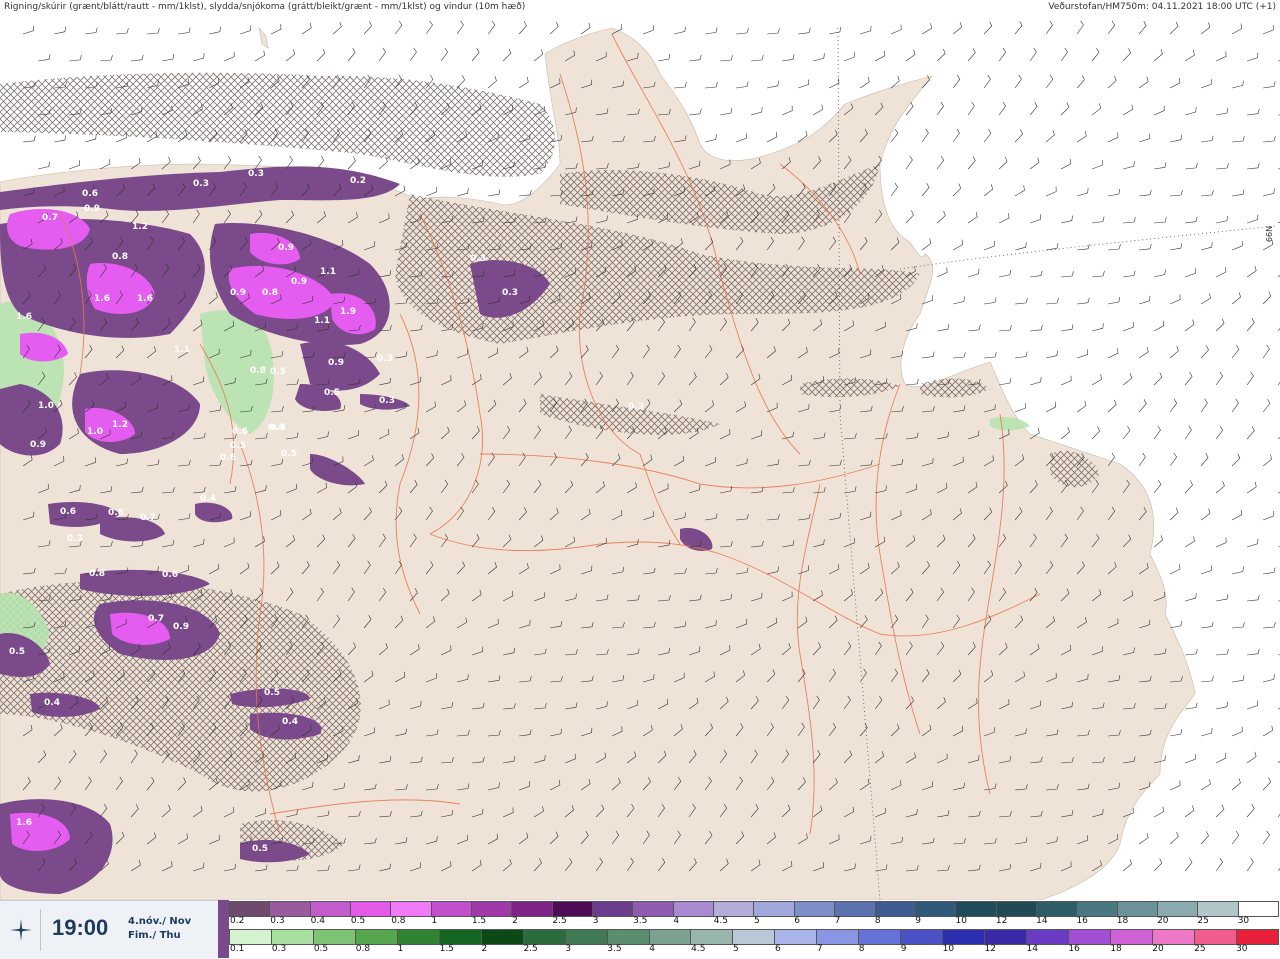 This screenshot has height=959, width=1280. What do you see at coordinates (1269, 234) in the screenshot?
I see `latitude-label: 66N` at bounding box center [1269, 234].